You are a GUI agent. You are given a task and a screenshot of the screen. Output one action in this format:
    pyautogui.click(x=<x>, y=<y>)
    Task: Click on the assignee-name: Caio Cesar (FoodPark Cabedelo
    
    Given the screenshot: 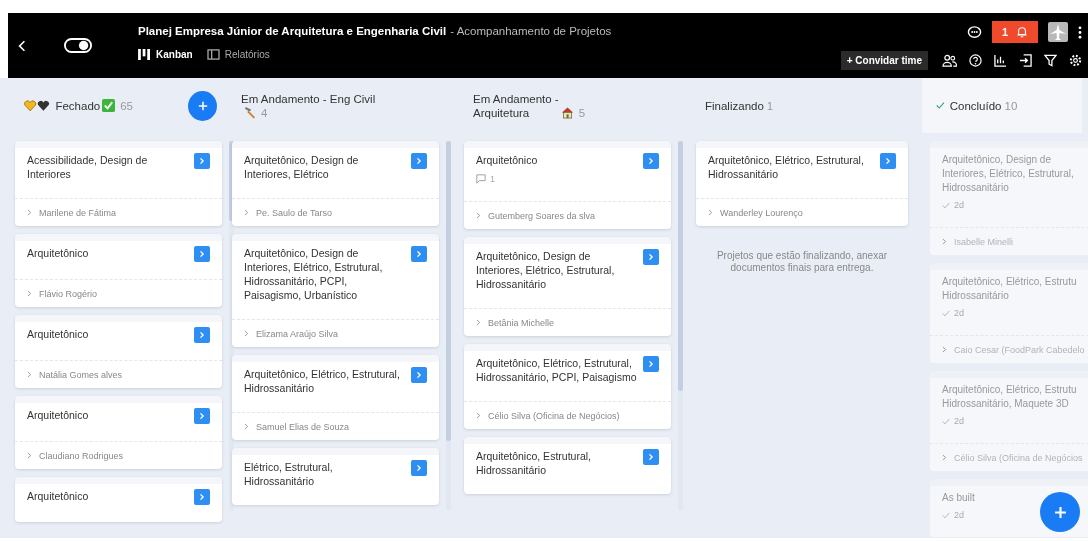 What is the action you would take?
    pyautogui.click(x=1019, y=349)
    